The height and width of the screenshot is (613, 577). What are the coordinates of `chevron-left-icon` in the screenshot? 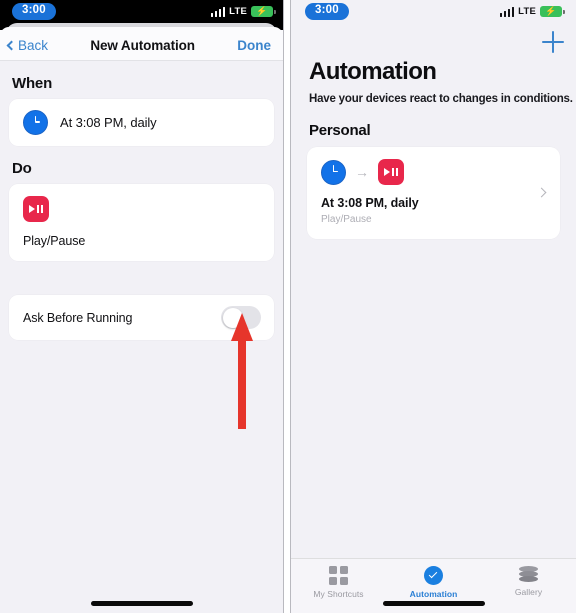 It's located at (11, 45).